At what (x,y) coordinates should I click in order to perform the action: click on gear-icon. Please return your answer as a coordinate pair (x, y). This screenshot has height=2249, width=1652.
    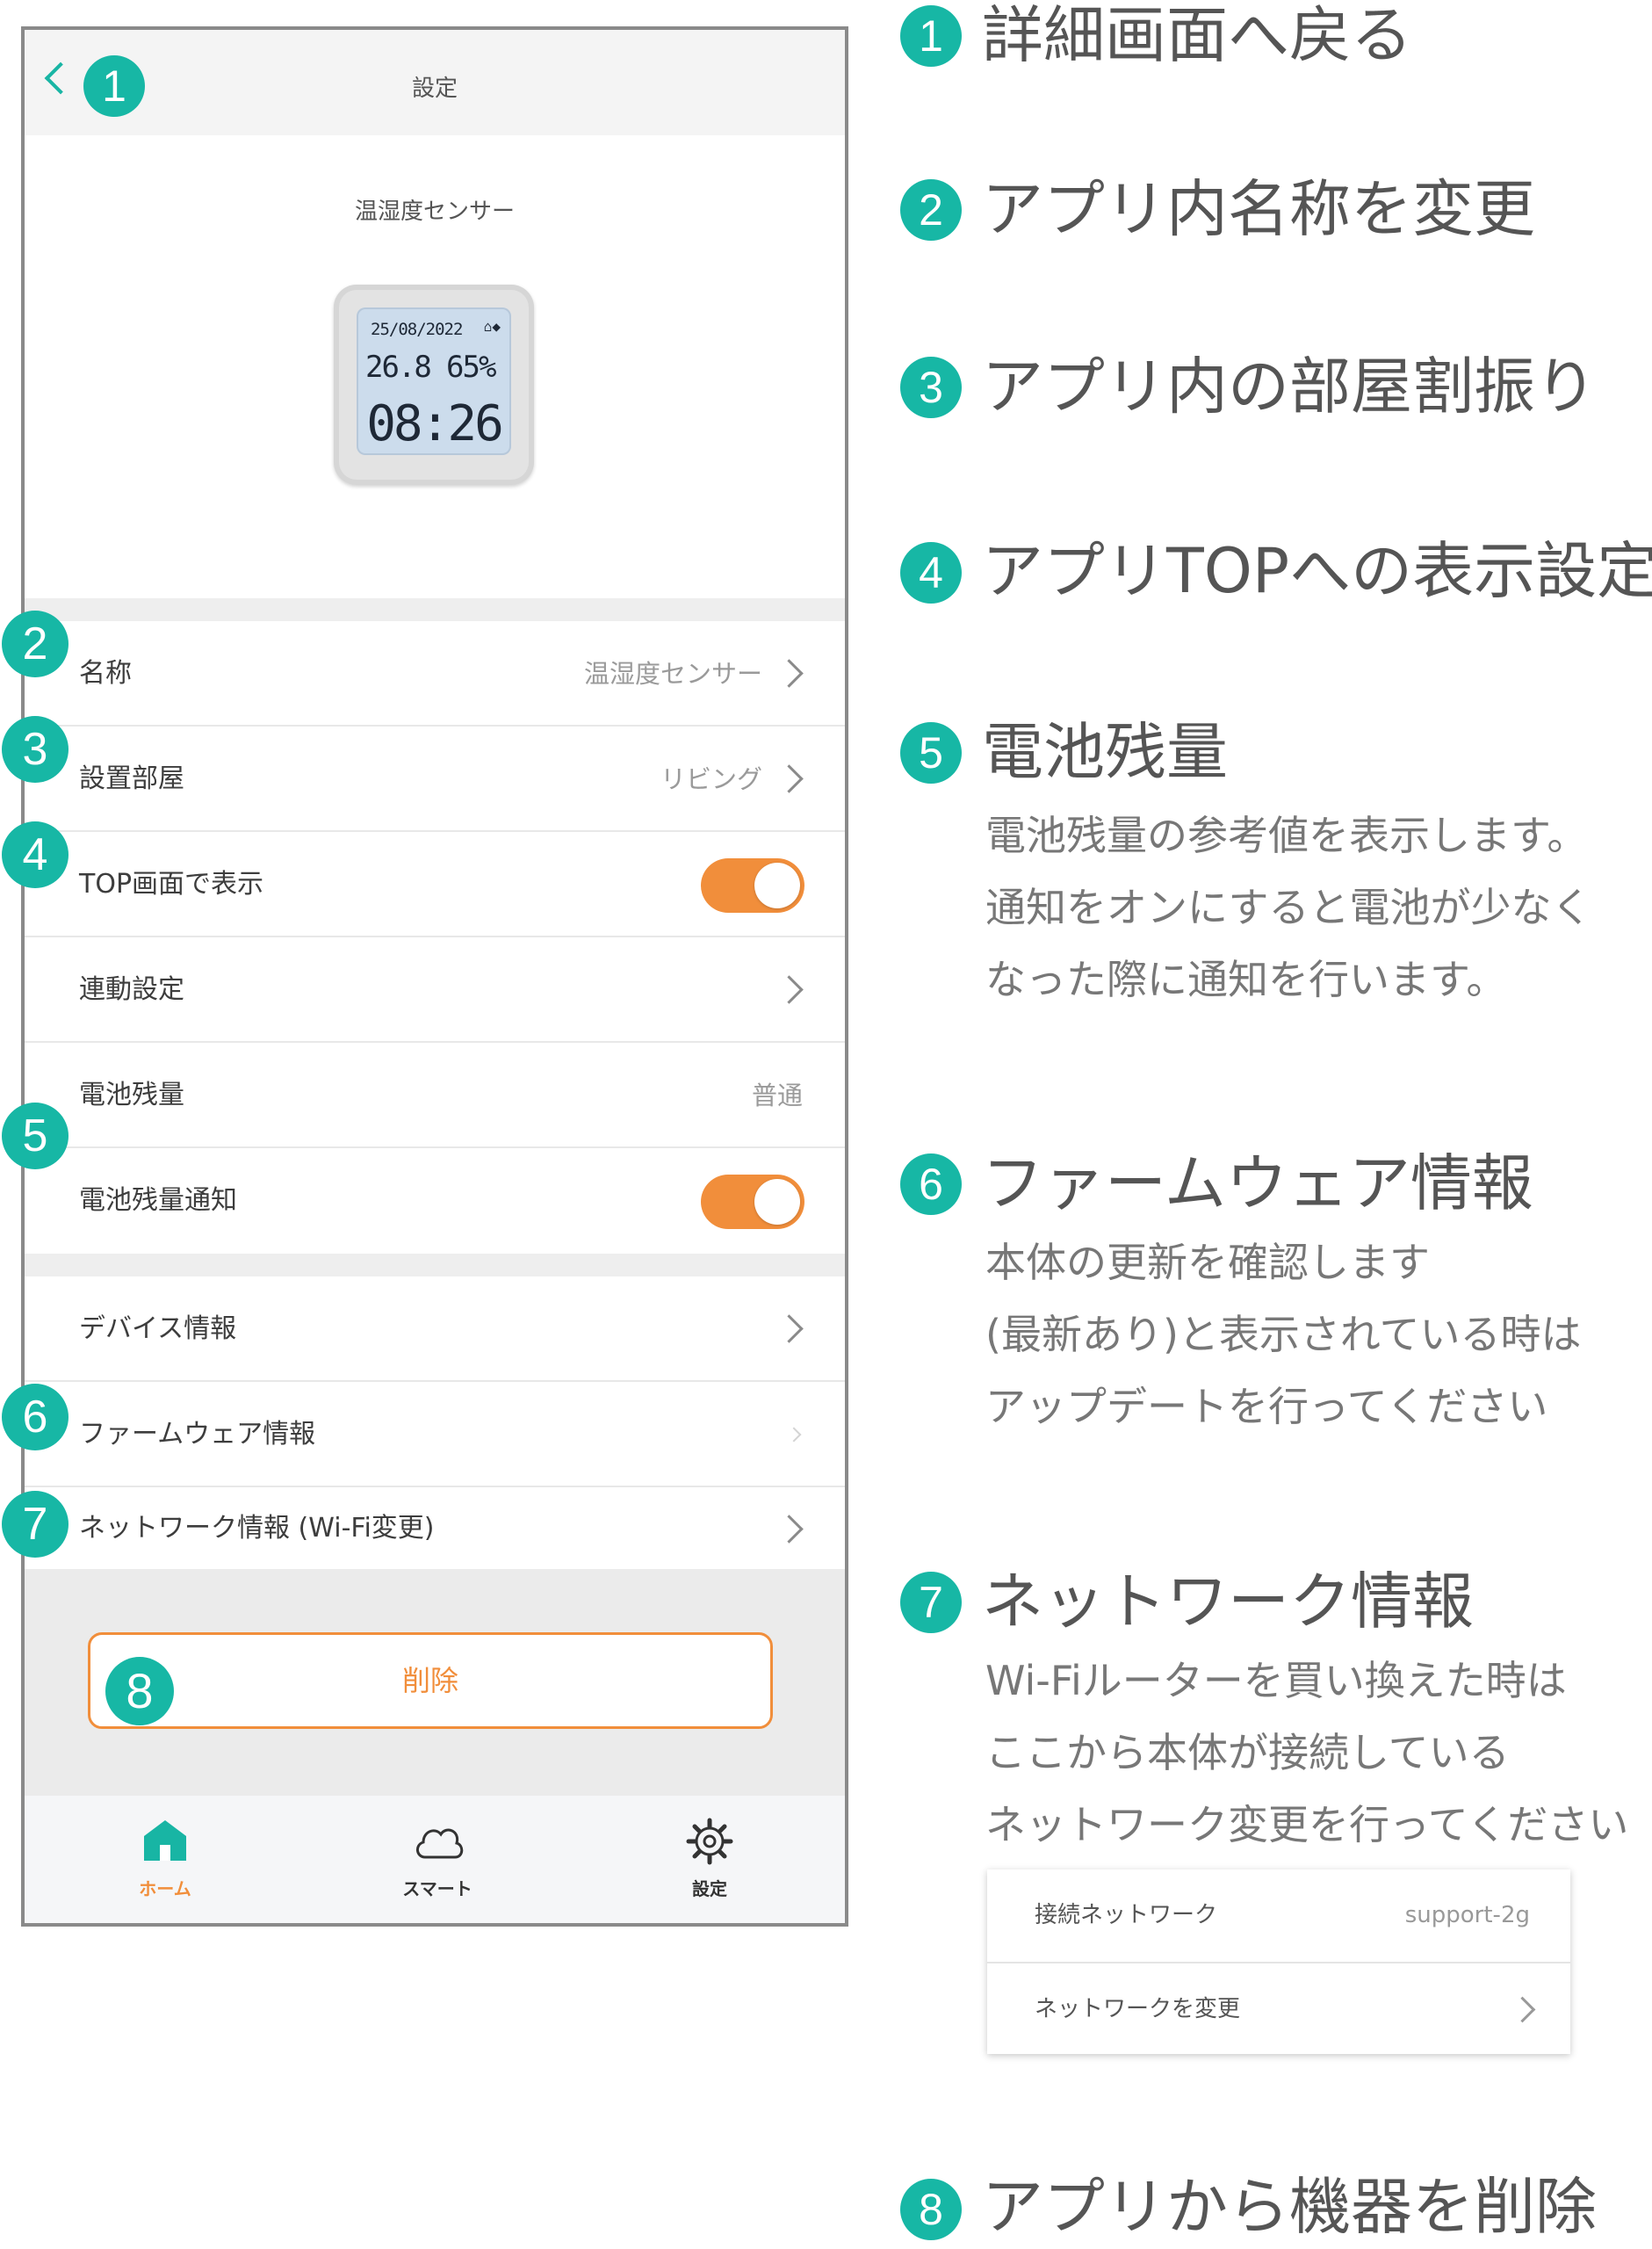
    Looking at the image, I should click on (709, 1841).